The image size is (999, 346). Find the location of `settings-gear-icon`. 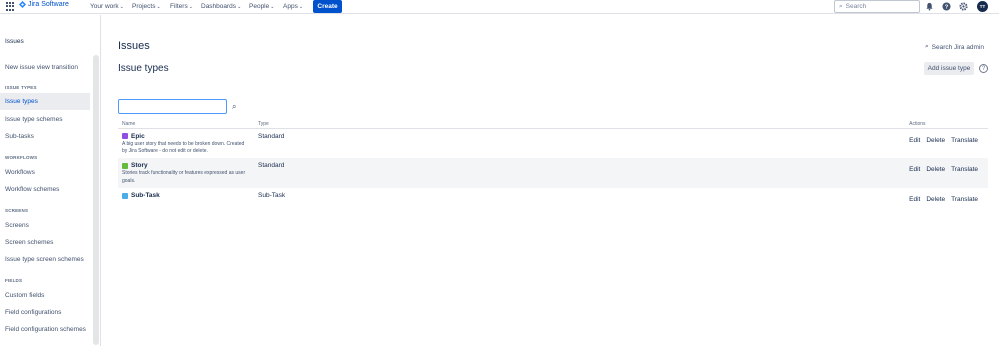

settings-gear-icon is located at coordinates (963, 6).